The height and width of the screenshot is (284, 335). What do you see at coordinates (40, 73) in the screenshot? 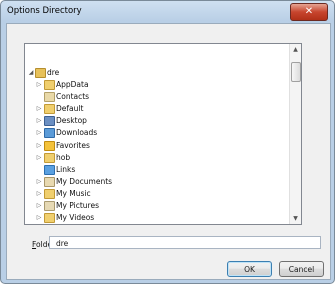
I see `user-folder-icon` at bounding box center [40, 73].